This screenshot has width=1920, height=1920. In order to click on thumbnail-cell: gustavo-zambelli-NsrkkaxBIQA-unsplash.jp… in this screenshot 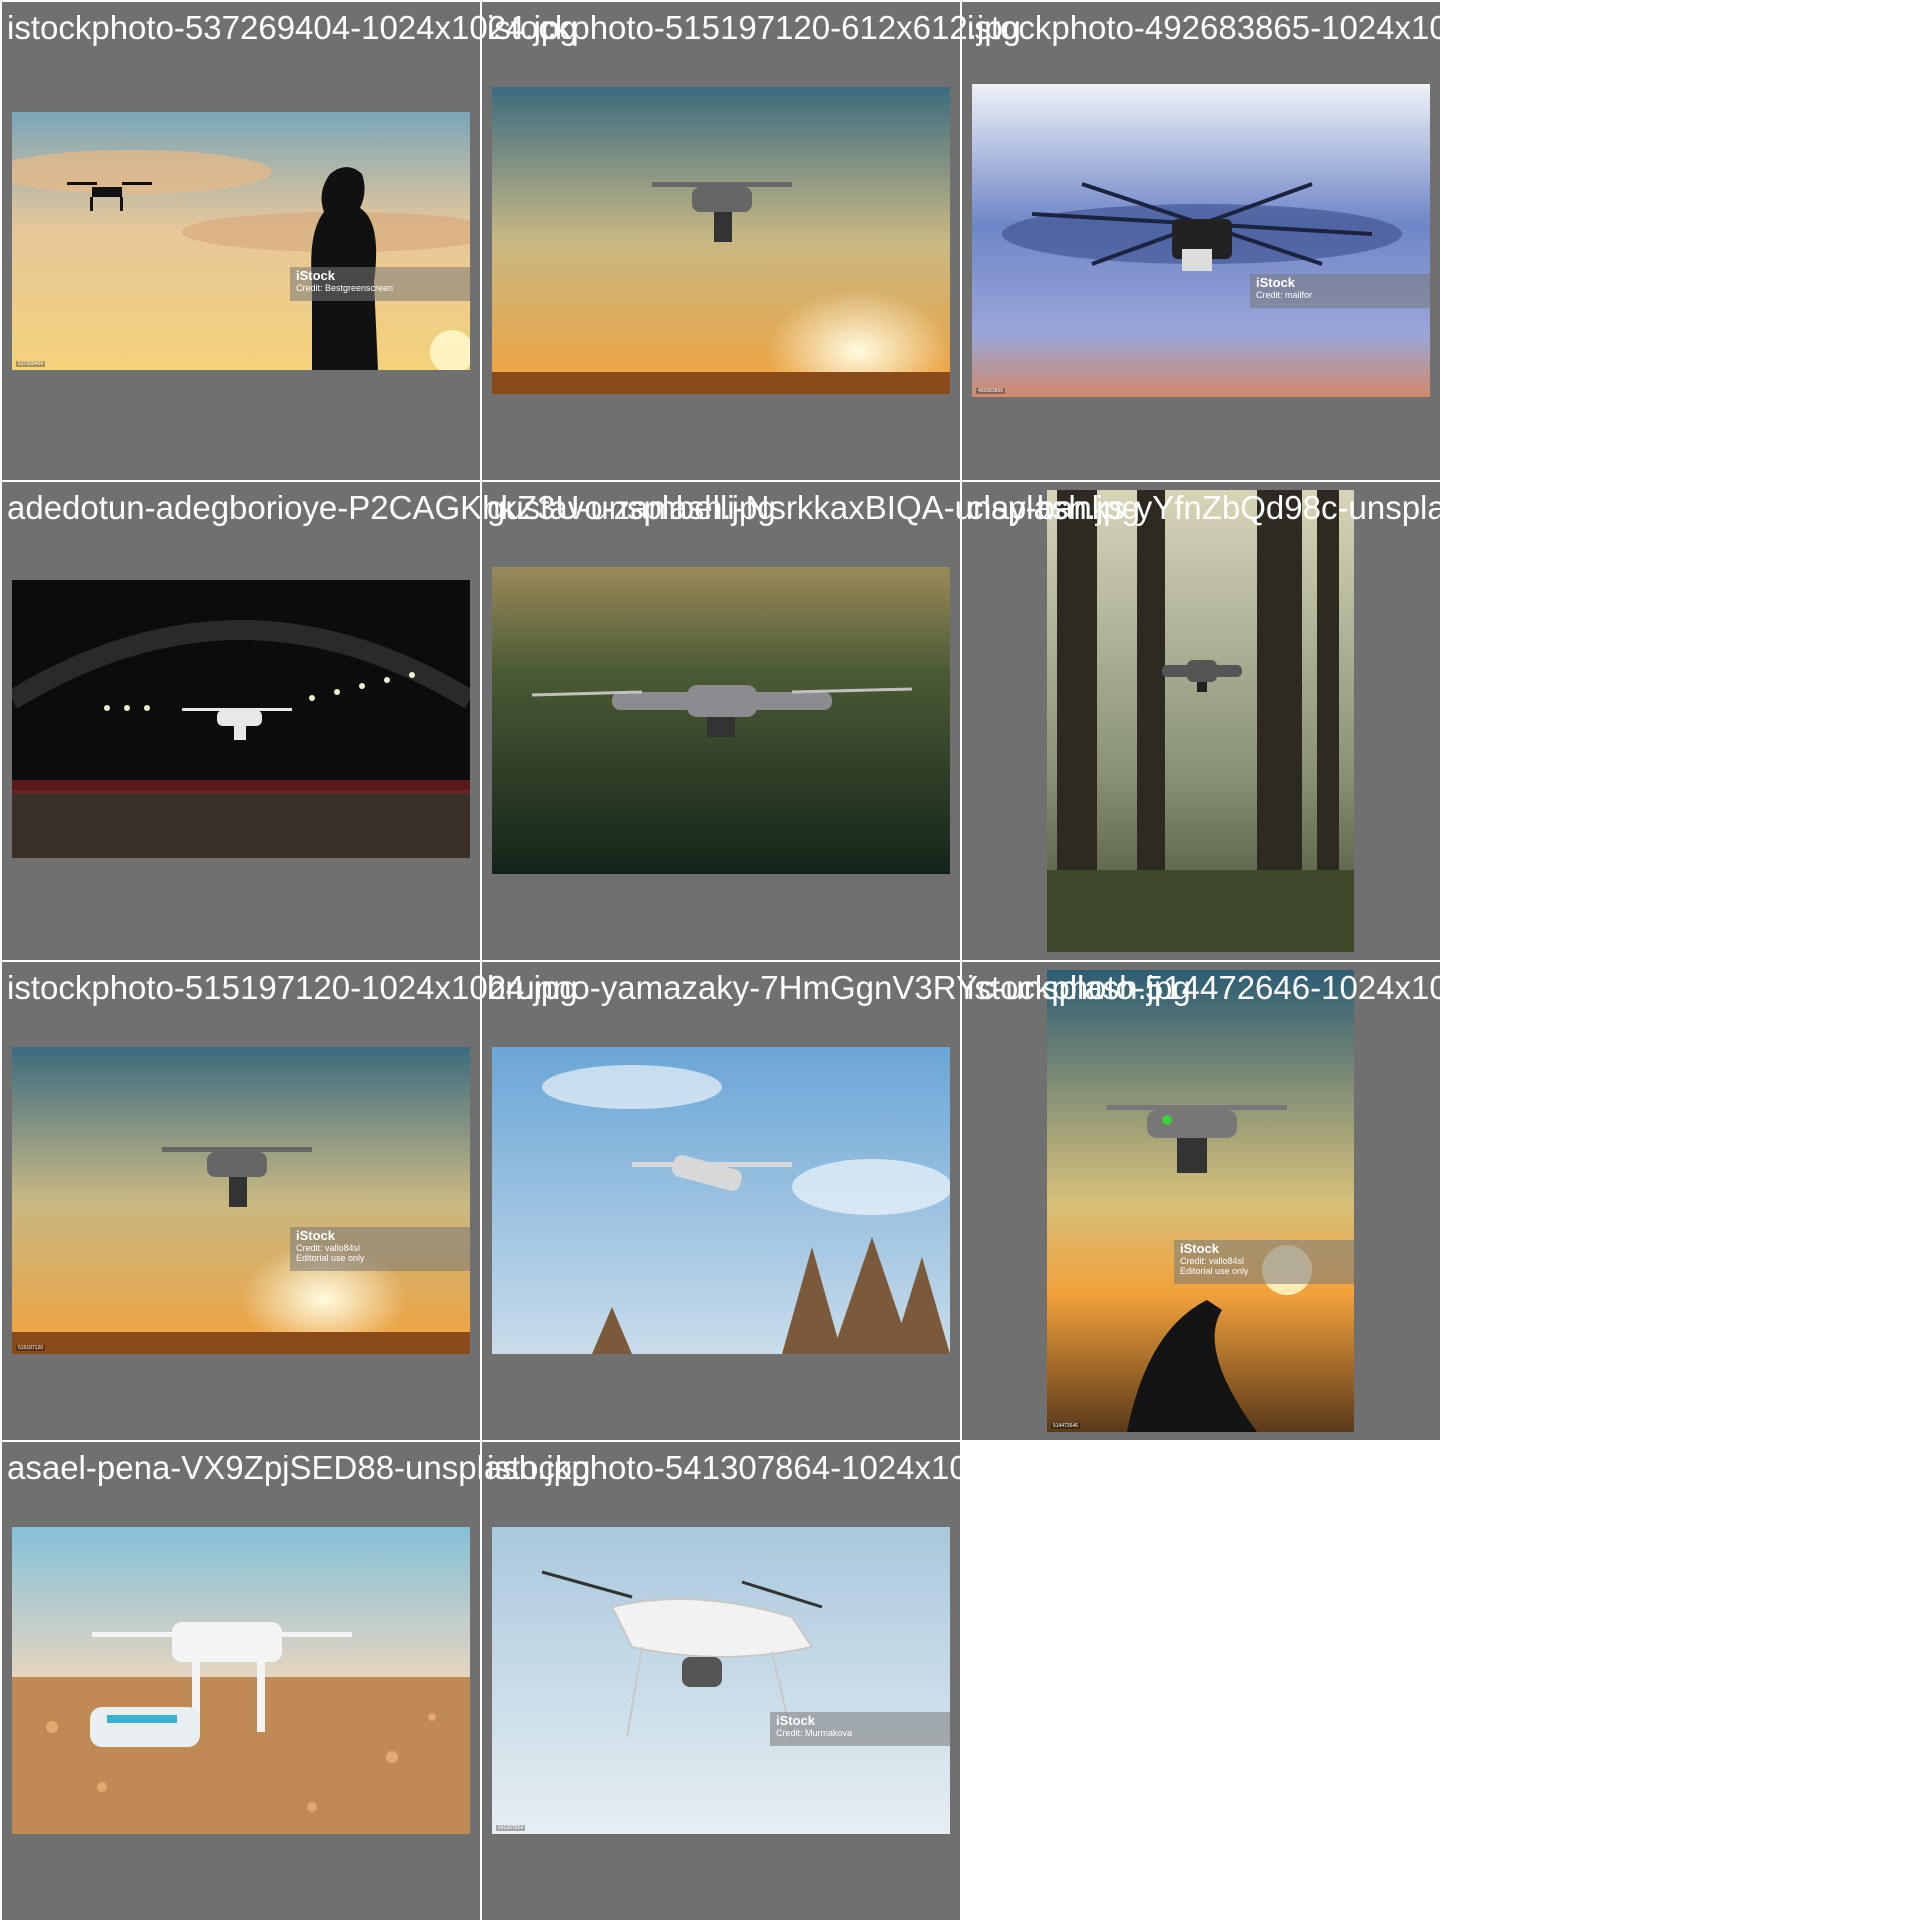, I will do `click(811, 721)`.